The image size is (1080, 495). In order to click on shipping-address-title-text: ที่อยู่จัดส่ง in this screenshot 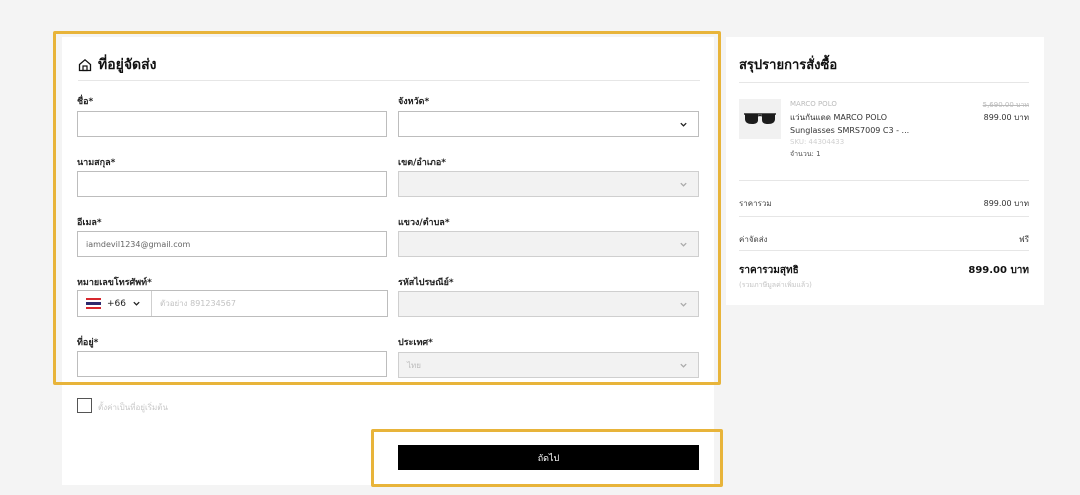, I will do `click(127, 65)`.